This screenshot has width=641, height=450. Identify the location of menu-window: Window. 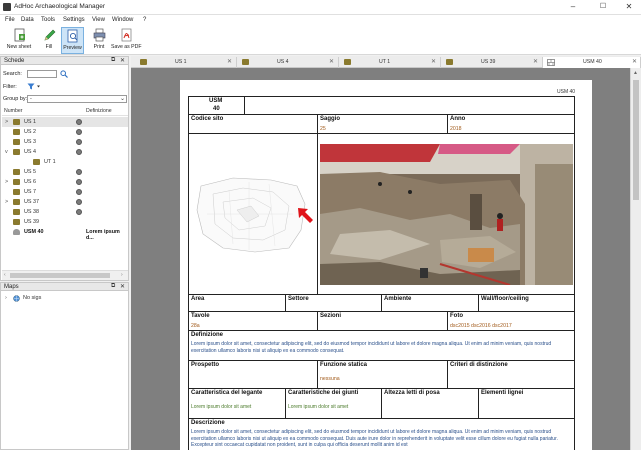
(122, 20).